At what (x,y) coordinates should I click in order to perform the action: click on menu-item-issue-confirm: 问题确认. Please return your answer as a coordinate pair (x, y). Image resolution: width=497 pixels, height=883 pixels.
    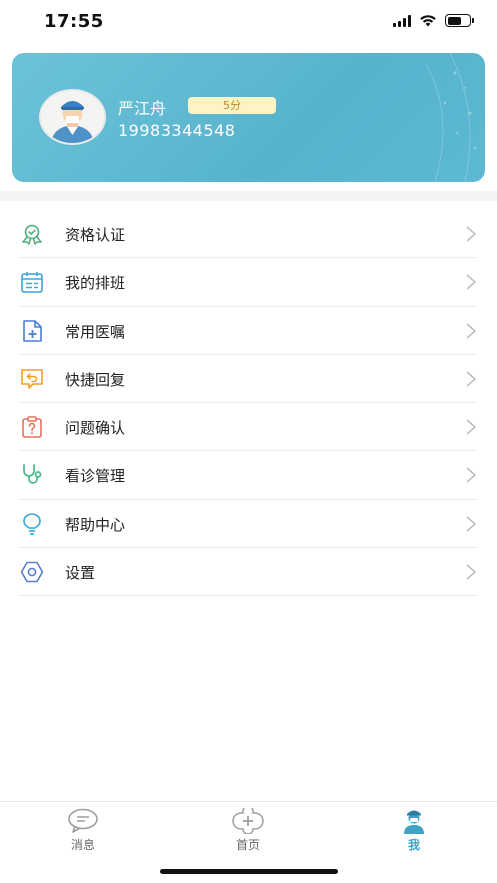
    Looking at the image, I should click on (248, 427).